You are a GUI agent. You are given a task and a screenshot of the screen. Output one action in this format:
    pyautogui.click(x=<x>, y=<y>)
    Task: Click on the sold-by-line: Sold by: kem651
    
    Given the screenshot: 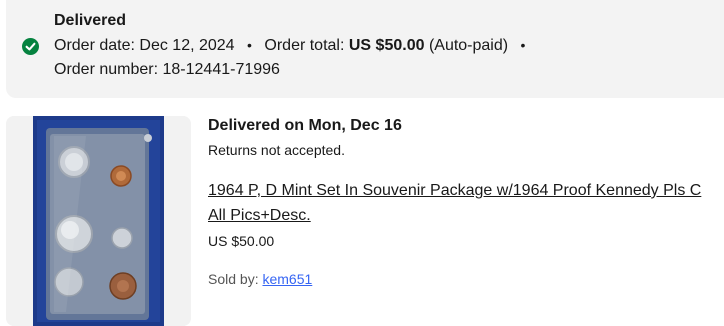 What is the action you would take?
    pyautogui.click(x=260, y=279)
    